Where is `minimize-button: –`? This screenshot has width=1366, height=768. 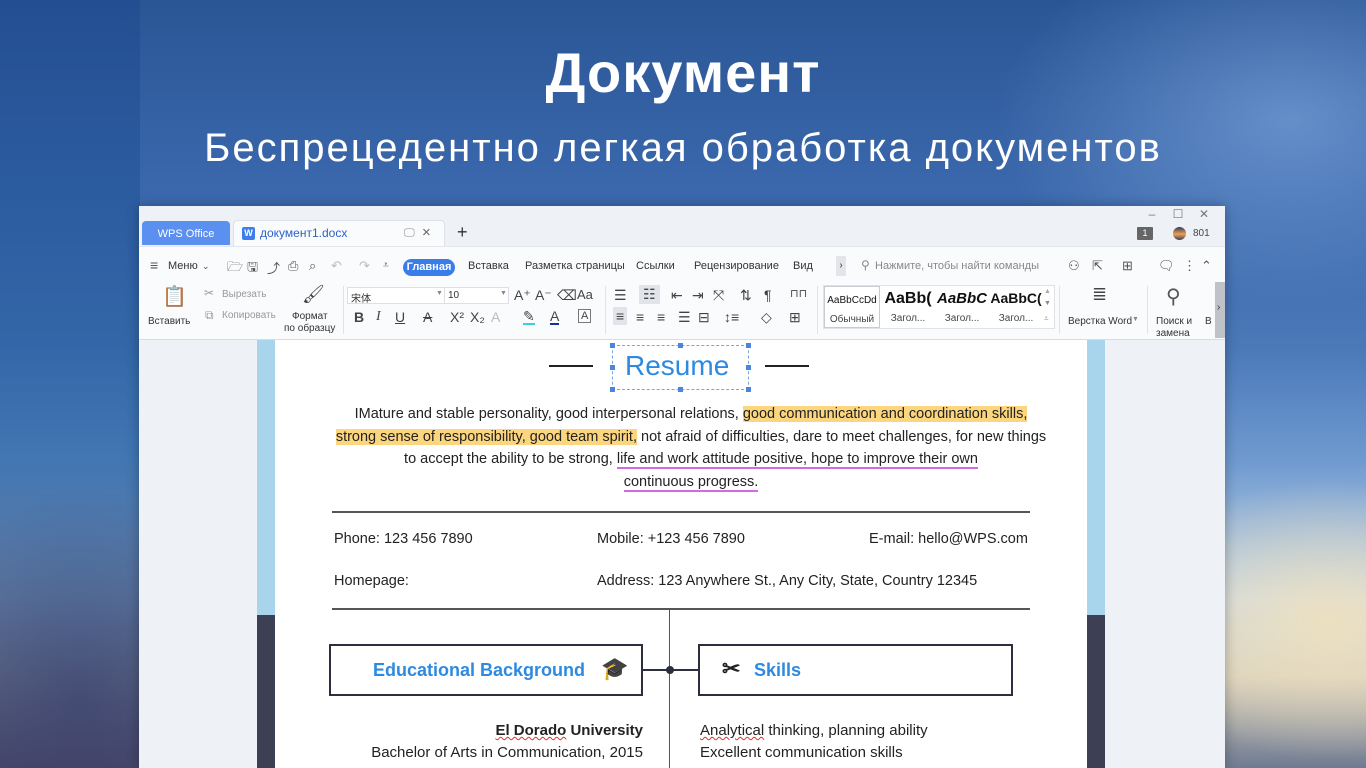
minimize-button: – is located at coordinates (1152, 214).